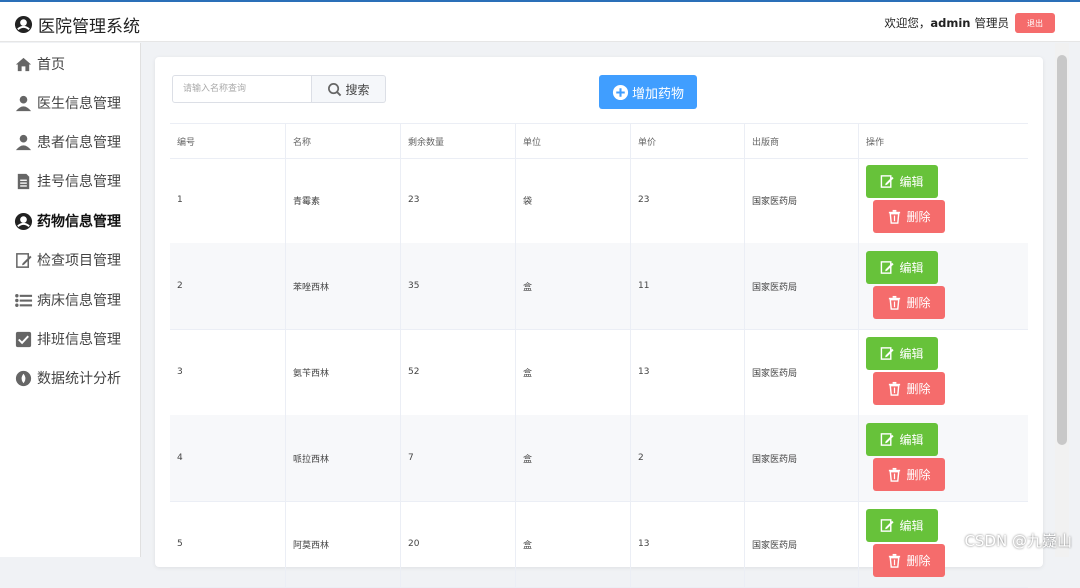 The height and width of the screenshot is (588, 1080). What do you see at coordinates (457, 141) in the screenshot?
I see `column-header: 剩余数量` at bounding box center [457, 141].